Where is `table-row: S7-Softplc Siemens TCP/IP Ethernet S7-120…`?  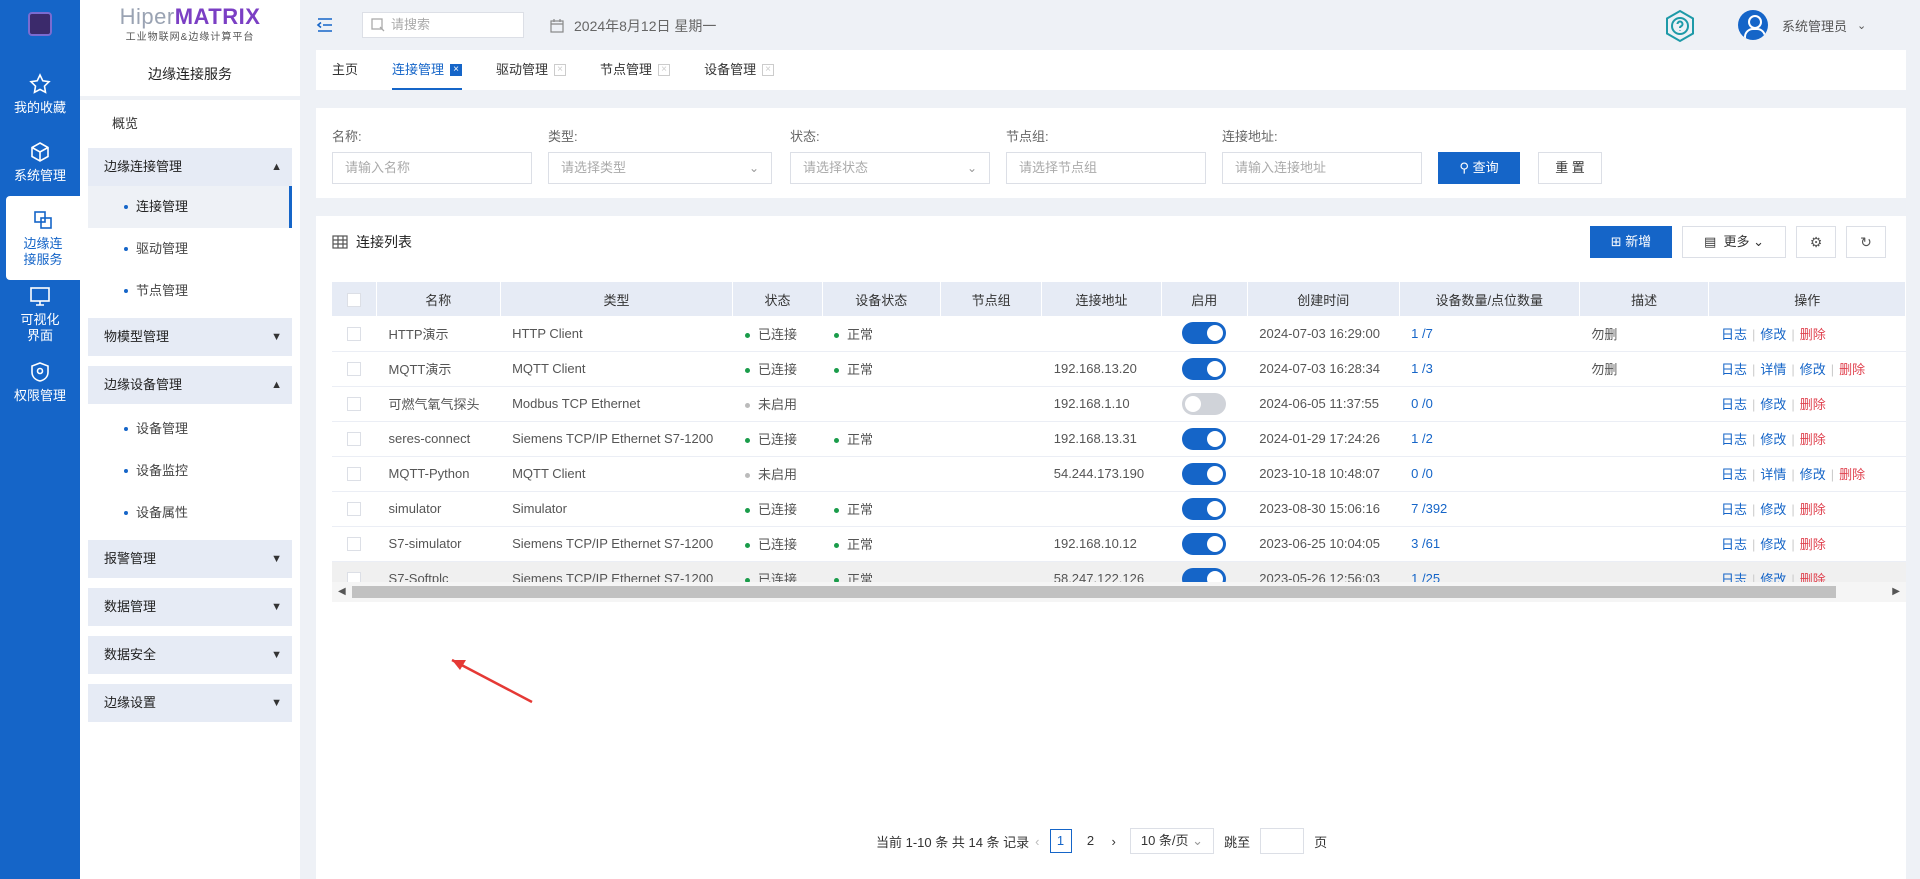 table-row: S7-Softplc Siemens TCP/IP Ethernet S7-120… is located at coordinates (1119, 571).